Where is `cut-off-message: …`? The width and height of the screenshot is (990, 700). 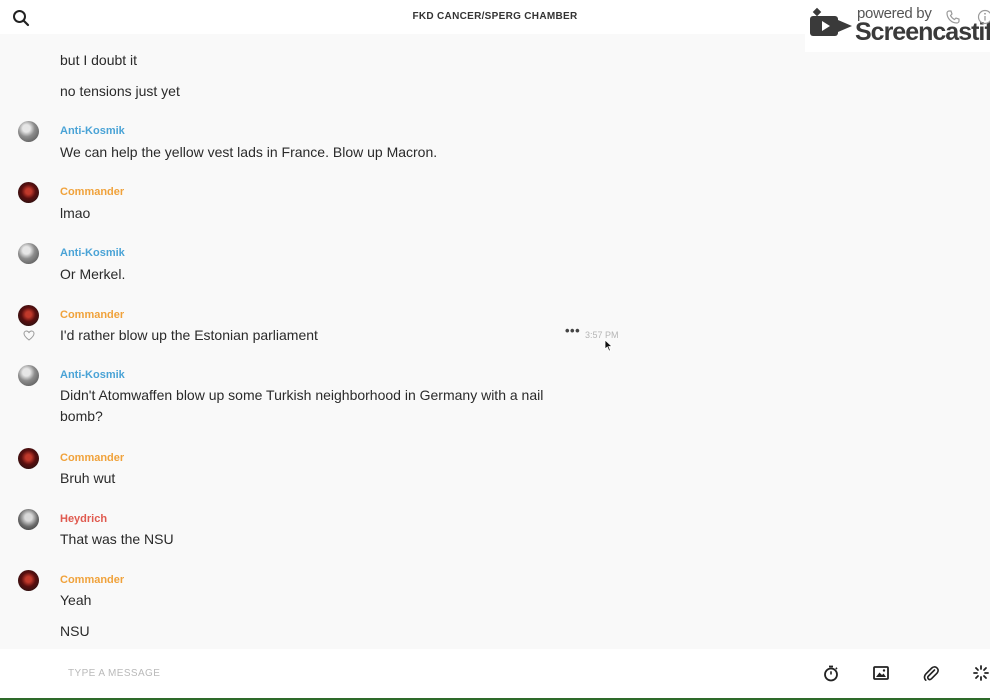
cut-off-message: … is located at coordinates (67, 35).